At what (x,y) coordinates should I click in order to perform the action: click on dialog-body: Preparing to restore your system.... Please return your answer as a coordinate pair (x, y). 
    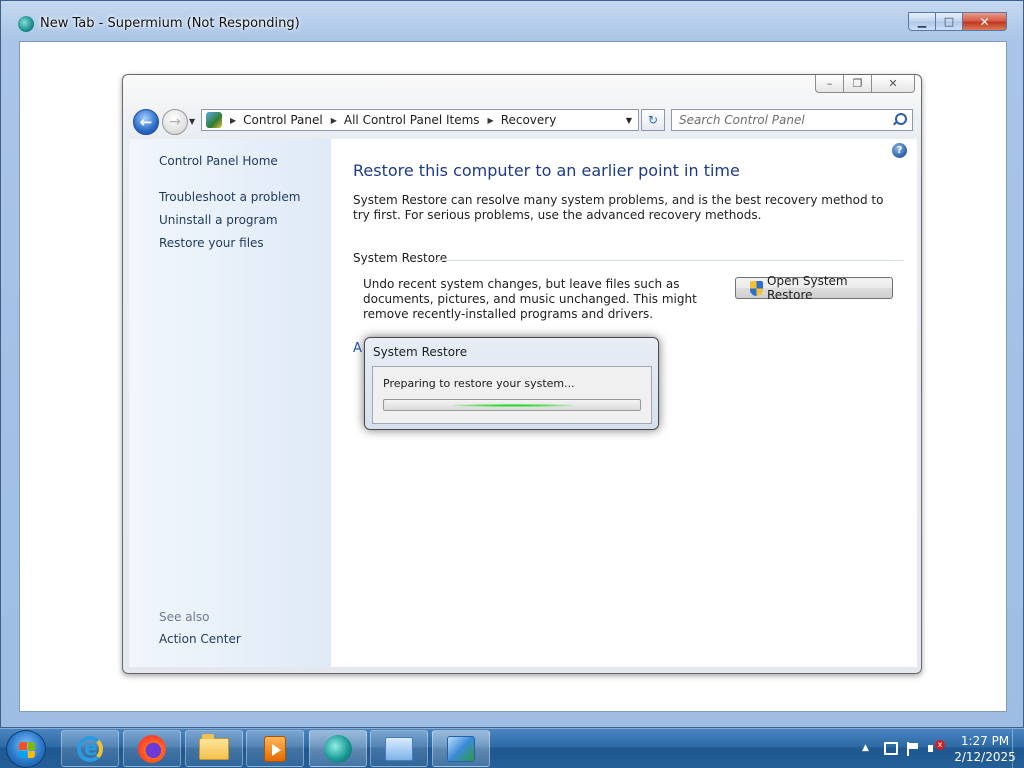
    Looking at the image, I should click on (512, 395).